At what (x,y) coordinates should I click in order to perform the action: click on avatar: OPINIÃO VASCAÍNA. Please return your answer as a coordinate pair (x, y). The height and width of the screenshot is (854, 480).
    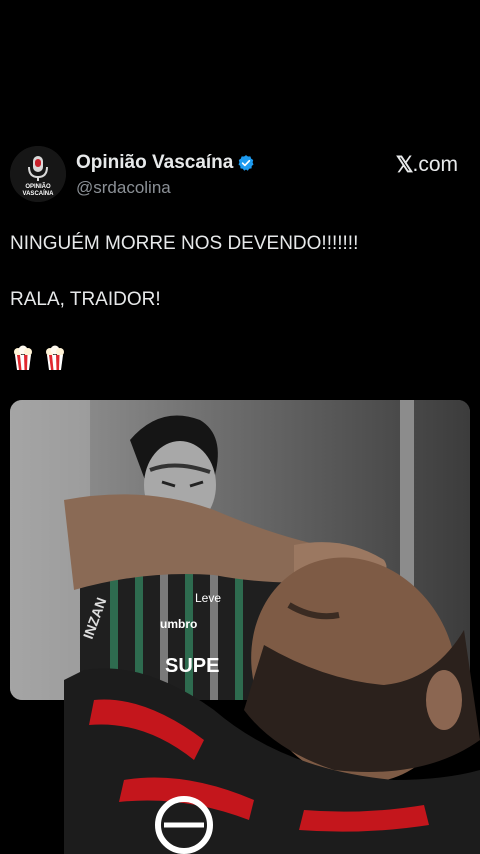
    Looking at the image, I should click on (38, 174).